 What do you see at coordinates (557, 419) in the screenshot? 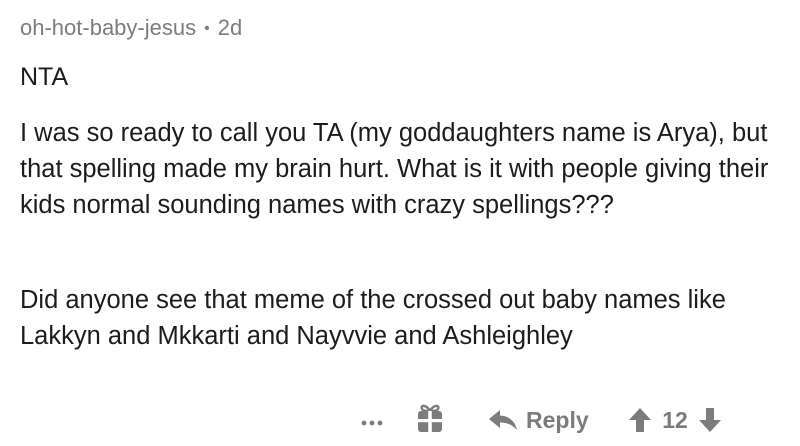
I see `reply-label: Reply` at bounding box center [557, 419].